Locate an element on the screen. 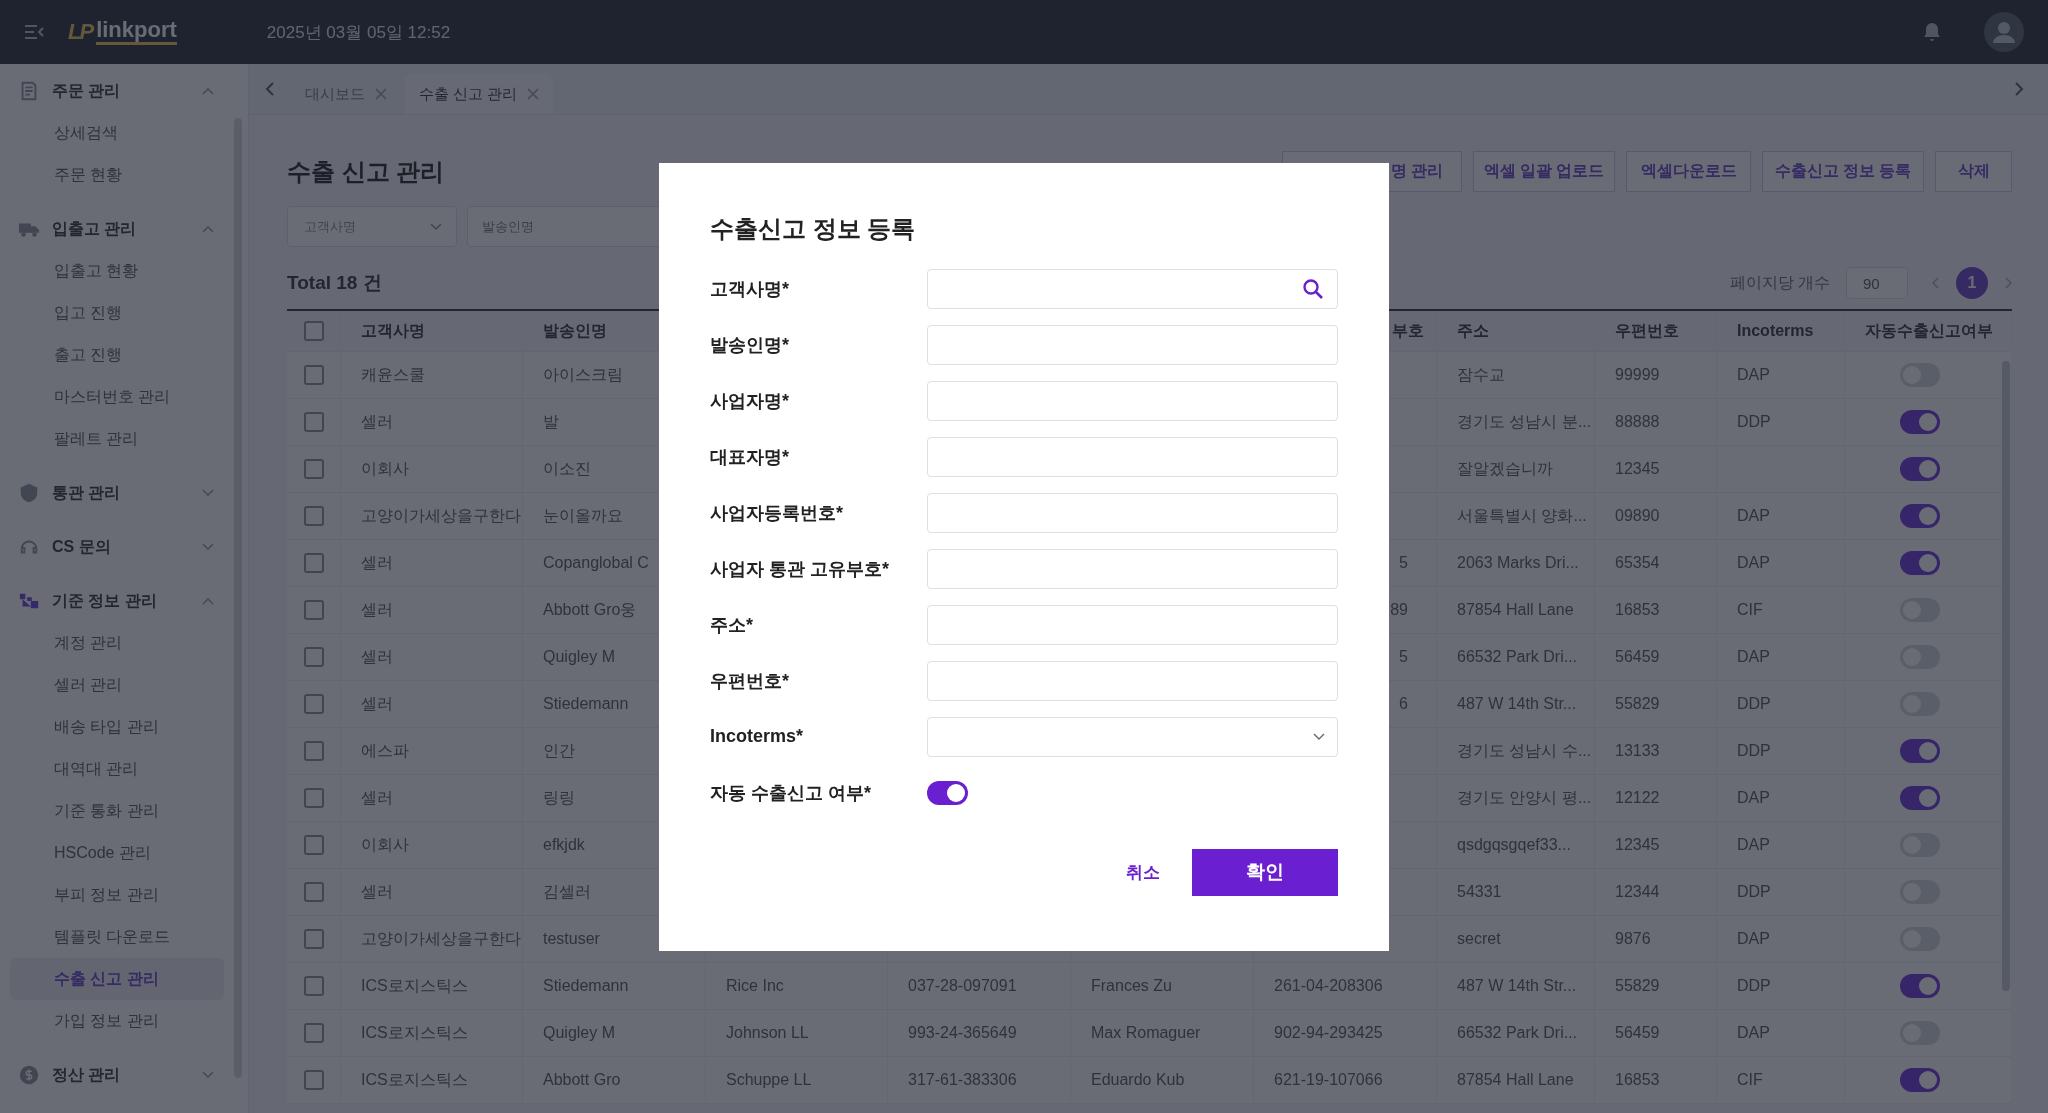 Image resolution: width=2048 pixels, height=1113 pixels. table-cell: 12345 is located at coordinates (1637, 469).